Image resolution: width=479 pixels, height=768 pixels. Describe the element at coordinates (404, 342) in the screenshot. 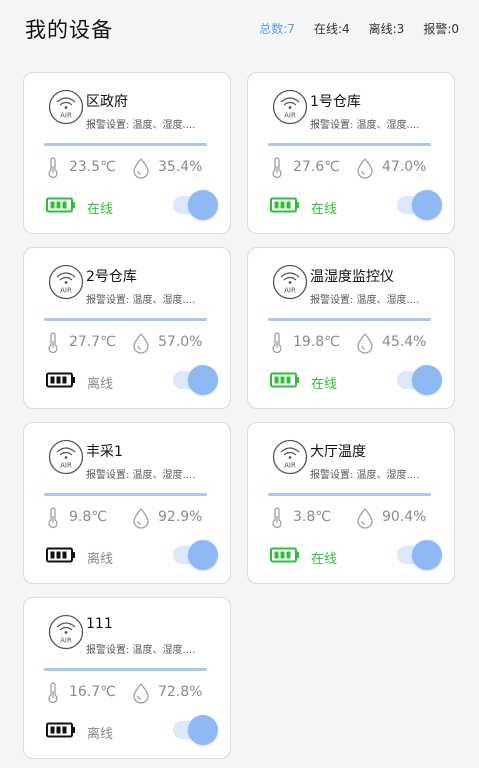

I see `humidity-value: 45.4%` at that location.